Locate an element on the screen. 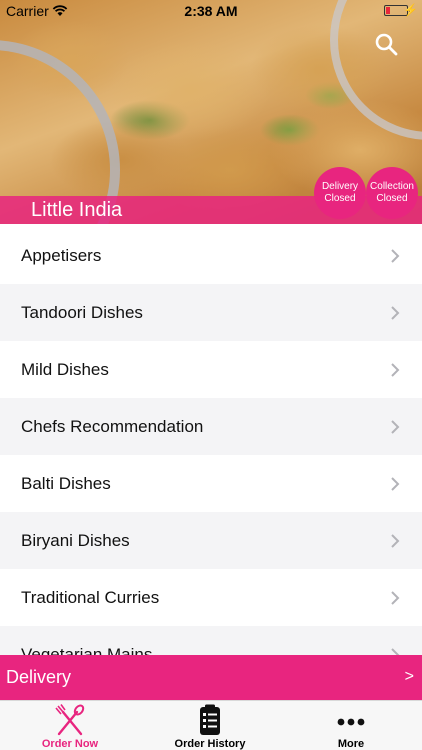 The height and width of the screenshot is (750, 422). tab-order-now: Order Now is located at coordinates (70, 725).